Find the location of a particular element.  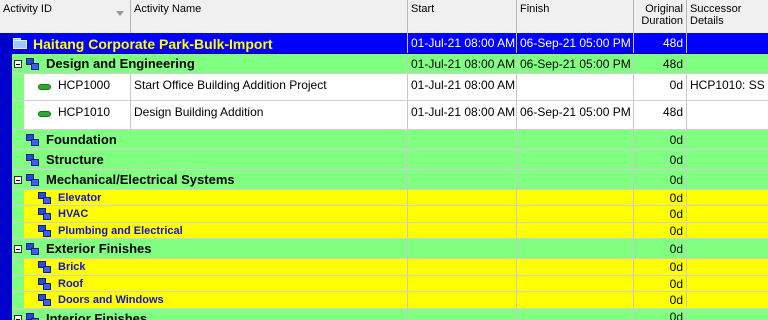

column-header-start: Start is located at coordinates (462, 16).